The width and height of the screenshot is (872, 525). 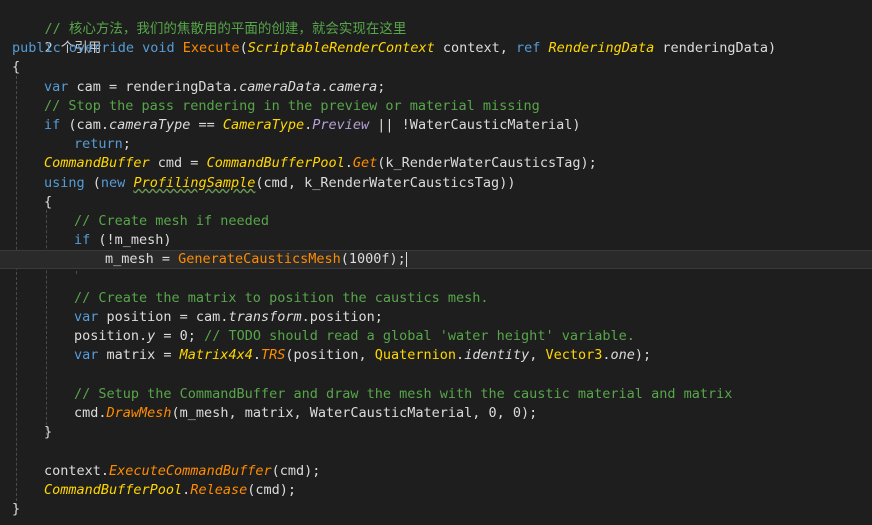 I want to click on keyword: void, so click(x=158, y=48).